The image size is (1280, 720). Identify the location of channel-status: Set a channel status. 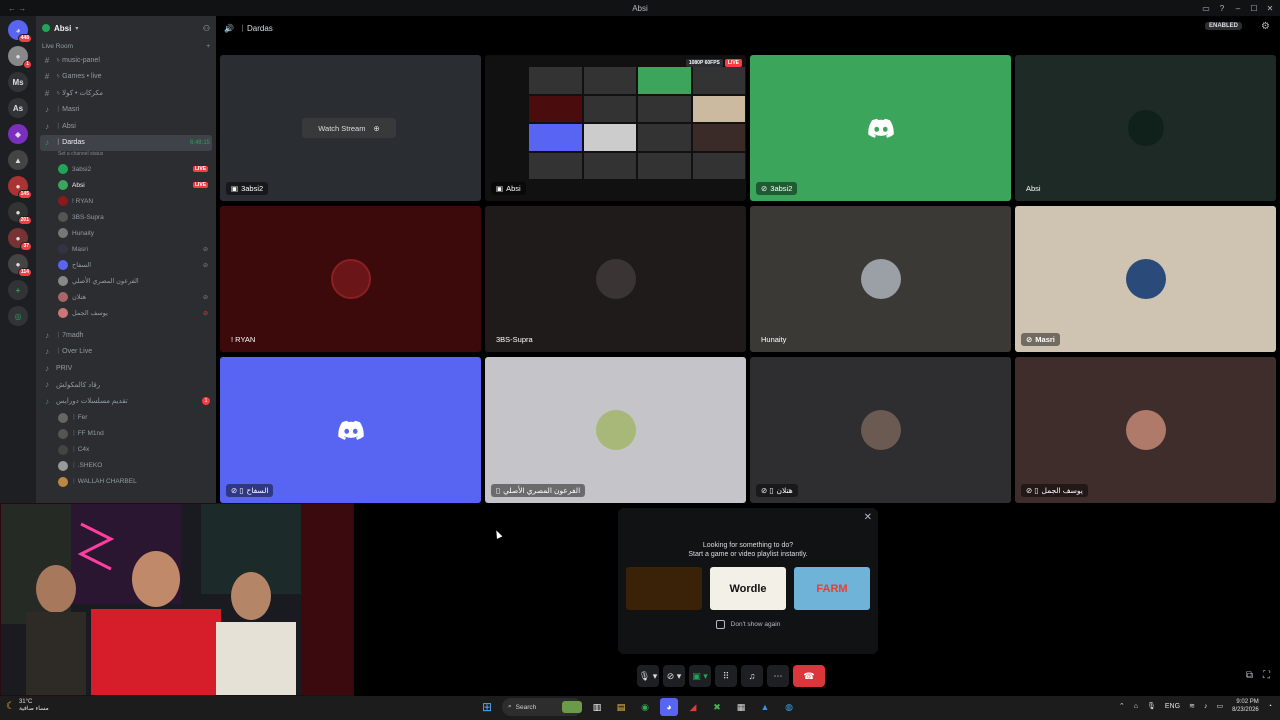
(126, 156).